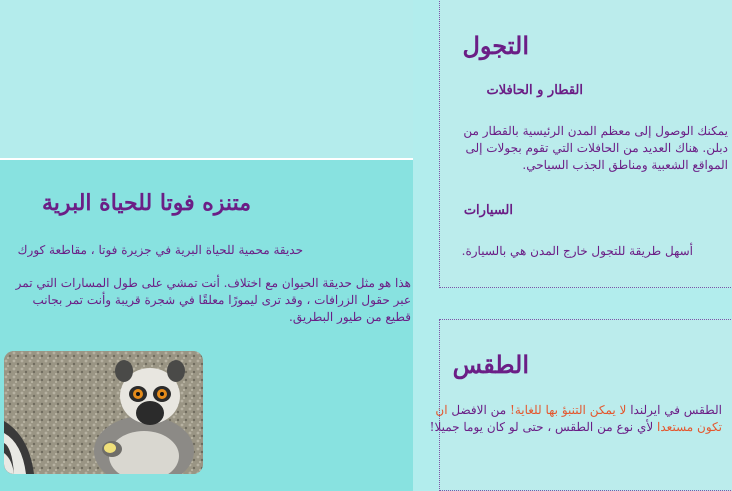  I want to click on travel-title: التجول, so click(495, 45).